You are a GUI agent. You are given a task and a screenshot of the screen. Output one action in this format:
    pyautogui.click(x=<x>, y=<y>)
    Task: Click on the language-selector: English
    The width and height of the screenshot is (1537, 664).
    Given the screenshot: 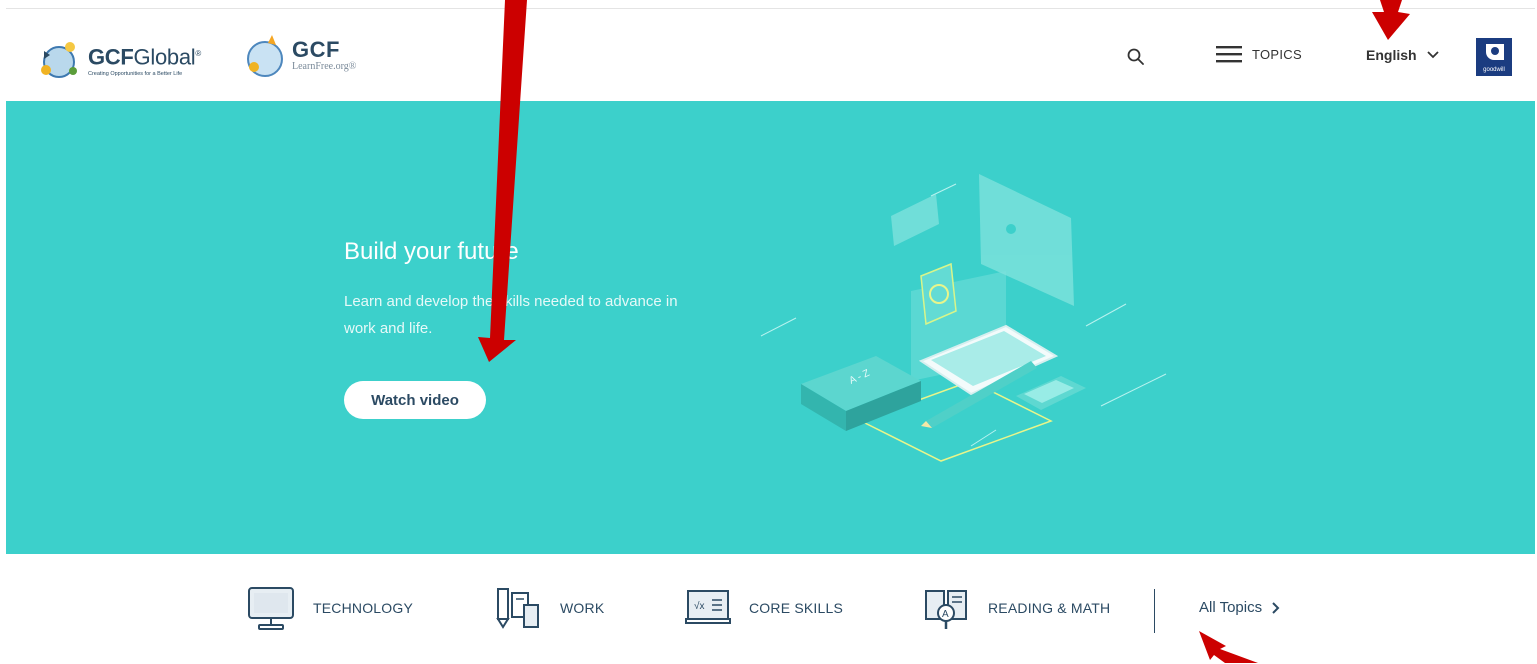 What is the action you would take?
    pyautogui.click(x=1402, y=55)
    